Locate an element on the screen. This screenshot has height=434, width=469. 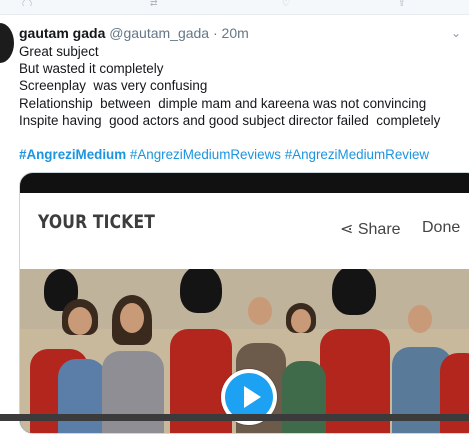
chevron-down-icon: ⌄ is located at coordinates (459, 33).